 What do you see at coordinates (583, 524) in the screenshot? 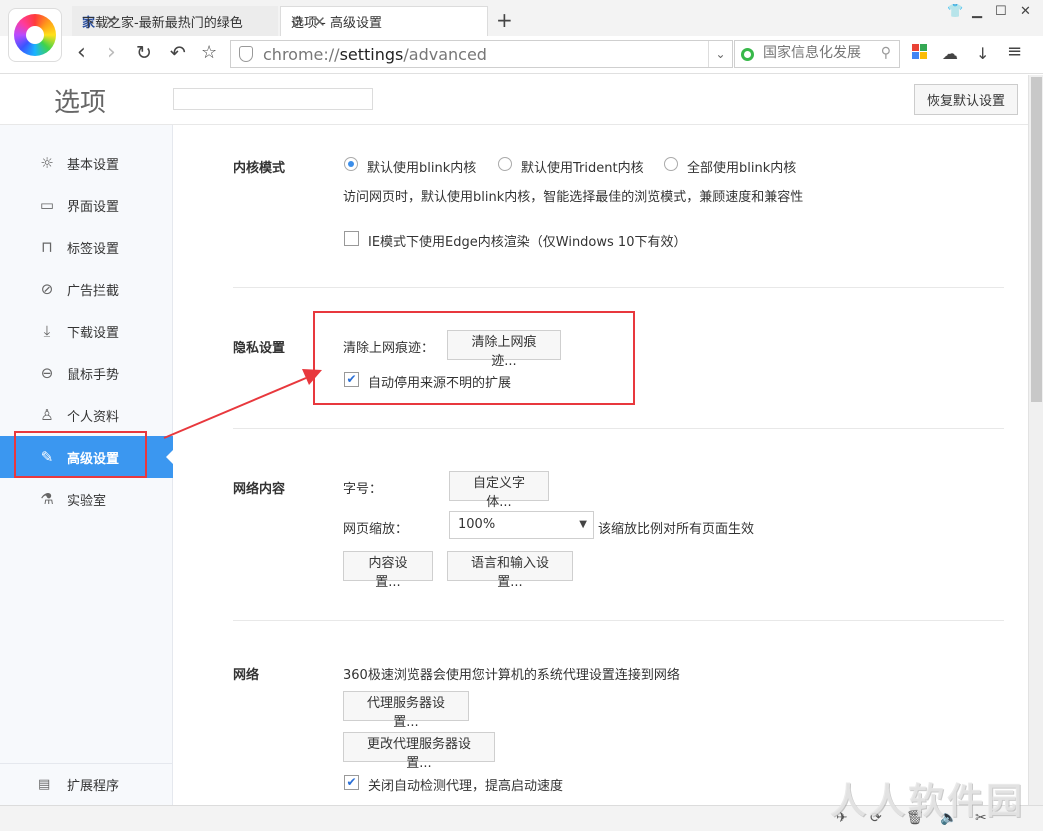
I see `chevron-down-icon: ▼` at bounding box center [583, 524].